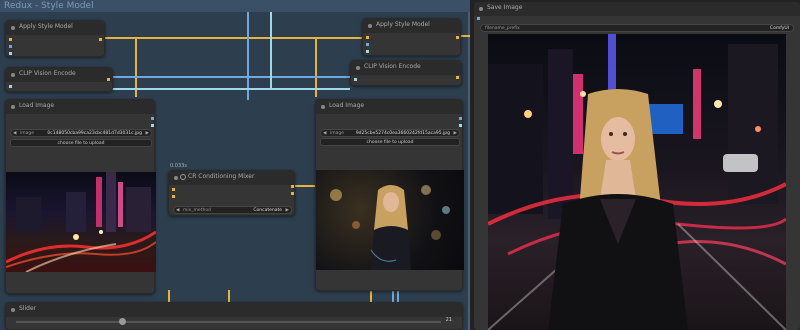  Describe the element at coordinates (94, 133) in the screenshot. I see `widget-value: 0c148050cba99ca23cbc481d7d3031c.jpg` at that location.